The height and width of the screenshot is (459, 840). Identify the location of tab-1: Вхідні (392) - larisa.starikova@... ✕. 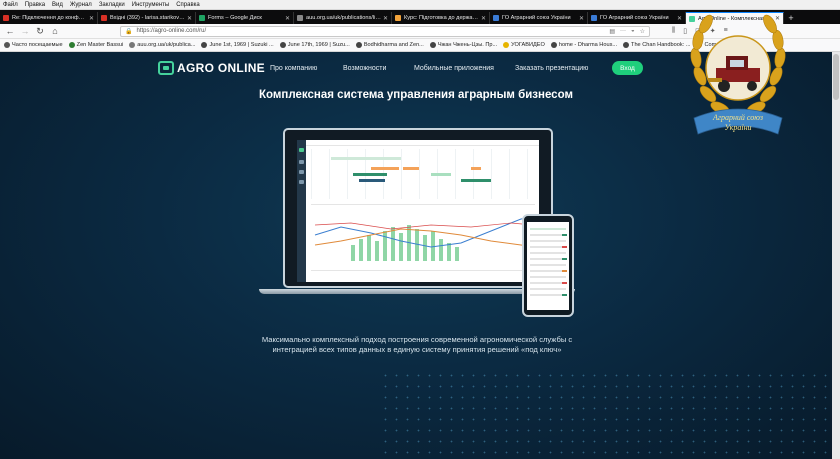
(147, 18).